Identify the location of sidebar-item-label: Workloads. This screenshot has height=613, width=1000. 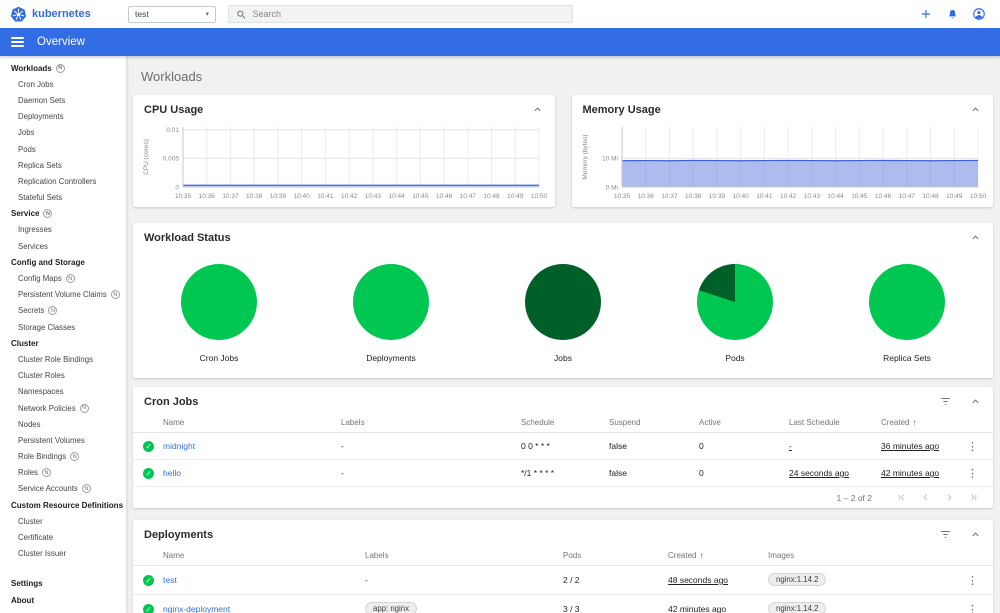
(31, 68).